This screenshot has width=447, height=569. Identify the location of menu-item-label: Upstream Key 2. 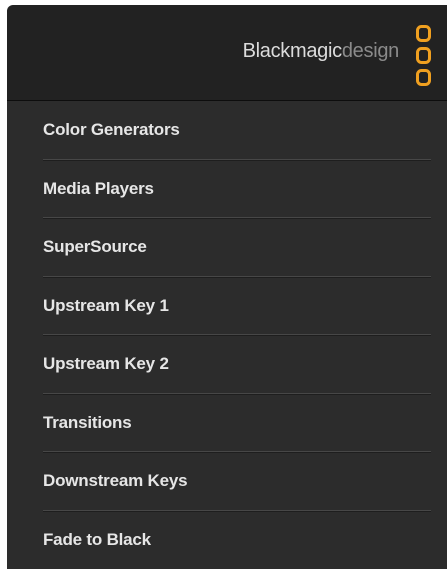
(106, 364).